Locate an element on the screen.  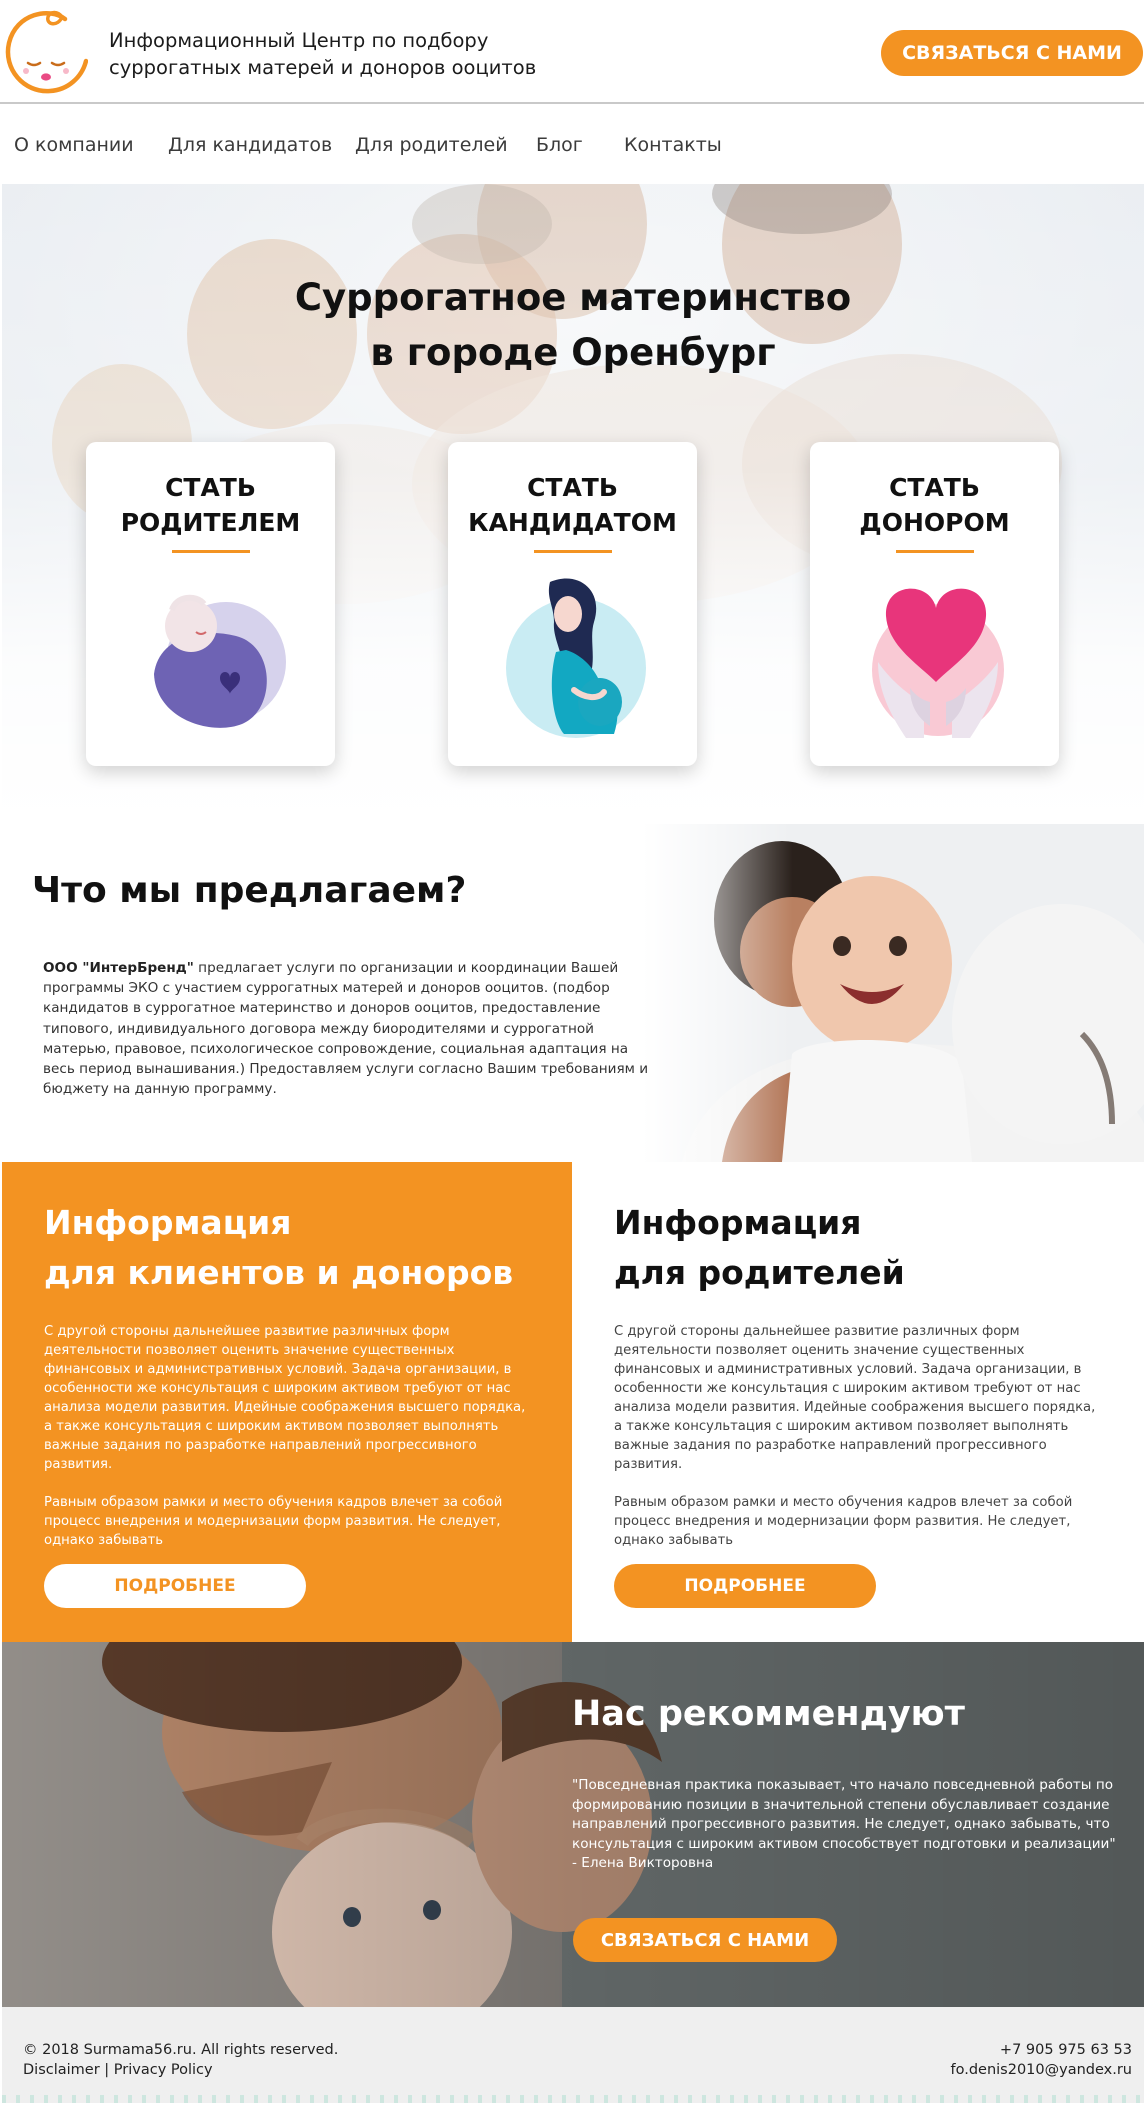
company-name: ООО "ИнтерБренд" is located at coordinates (118, 968).